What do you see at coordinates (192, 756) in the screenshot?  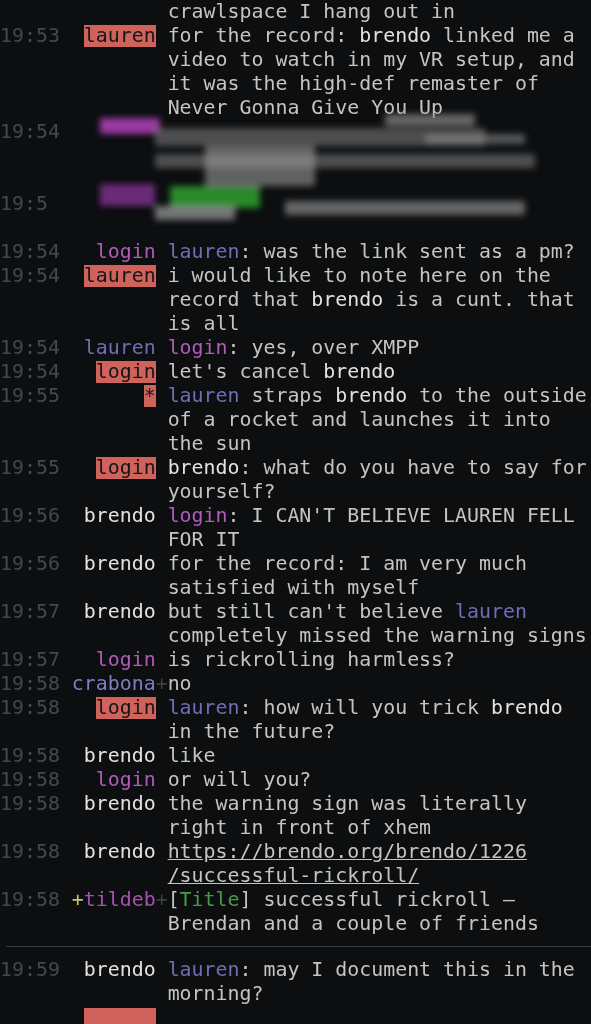 I see `message-text: like` at bounding box center [192, 756].